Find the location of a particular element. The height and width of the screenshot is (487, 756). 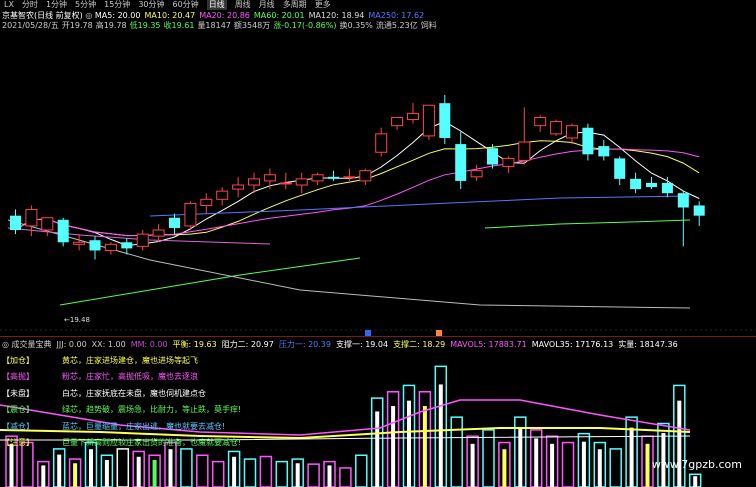

min-price-label: ←19.48 is located at coordinates (77, 320).